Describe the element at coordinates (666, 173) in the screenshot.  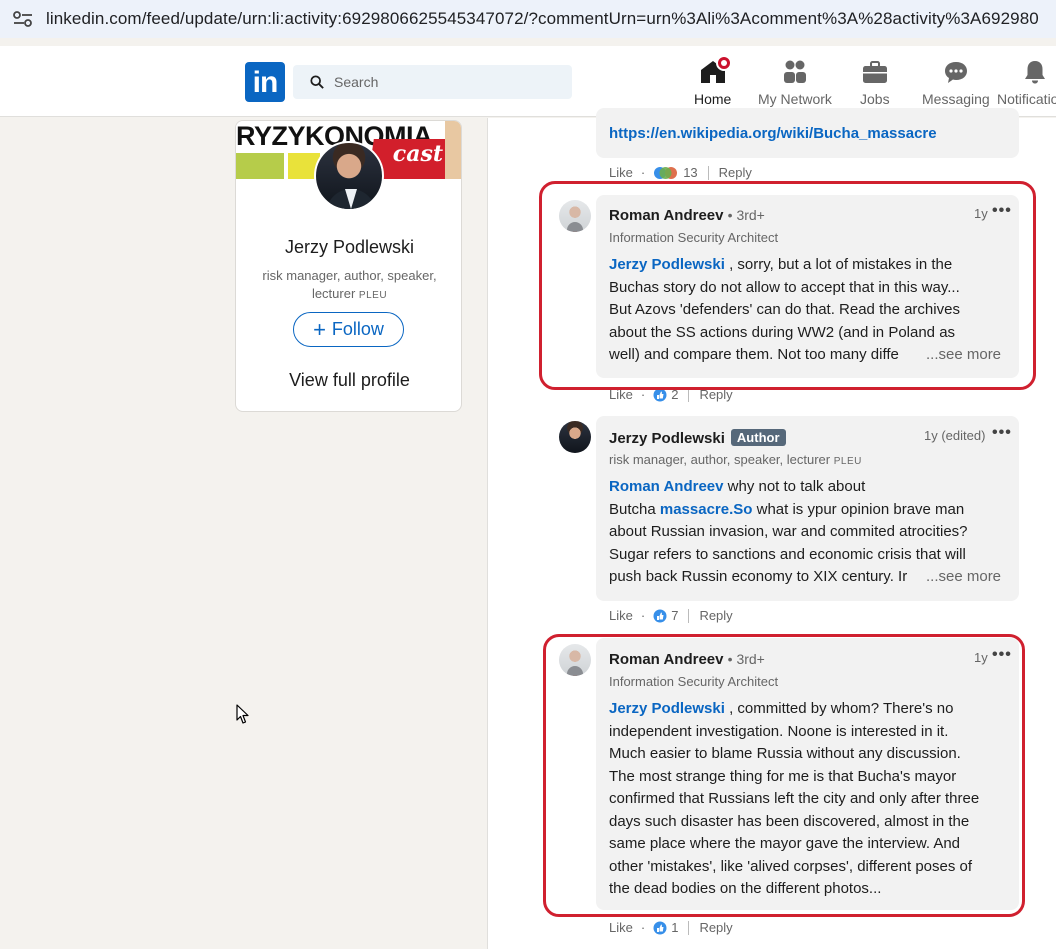
I see `reactions-icon` at that location.